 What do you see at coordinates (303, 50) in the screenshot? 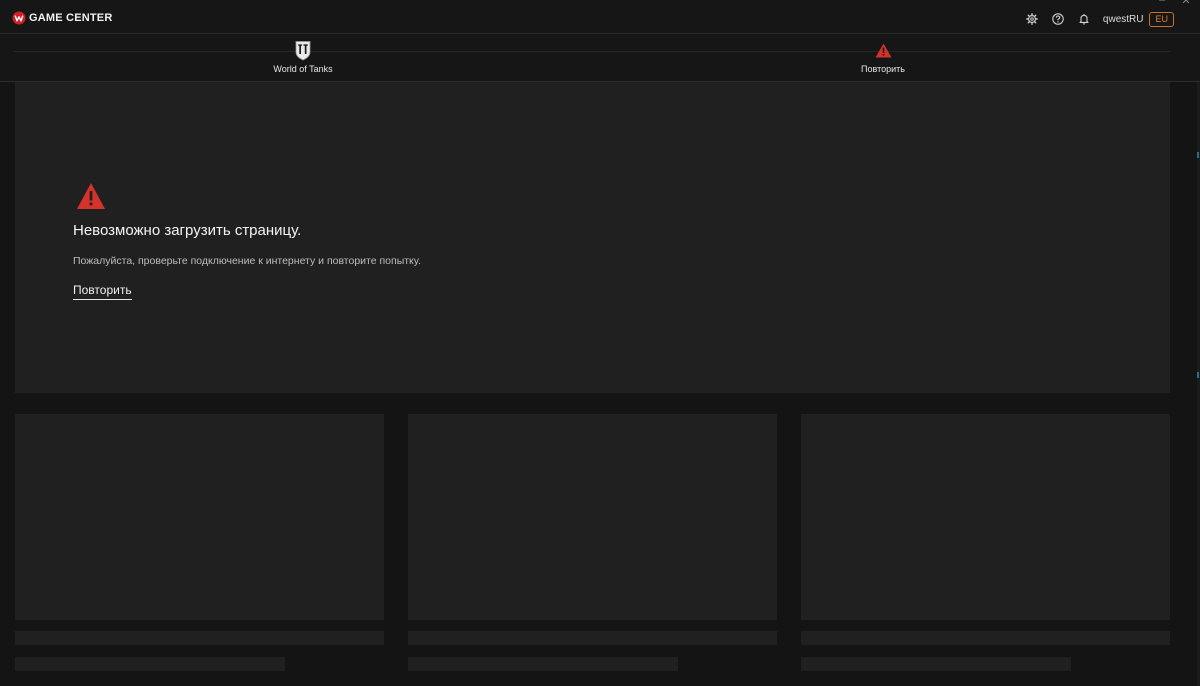
I see `world-of-tanks-icon` at bounding box center [303, 50].